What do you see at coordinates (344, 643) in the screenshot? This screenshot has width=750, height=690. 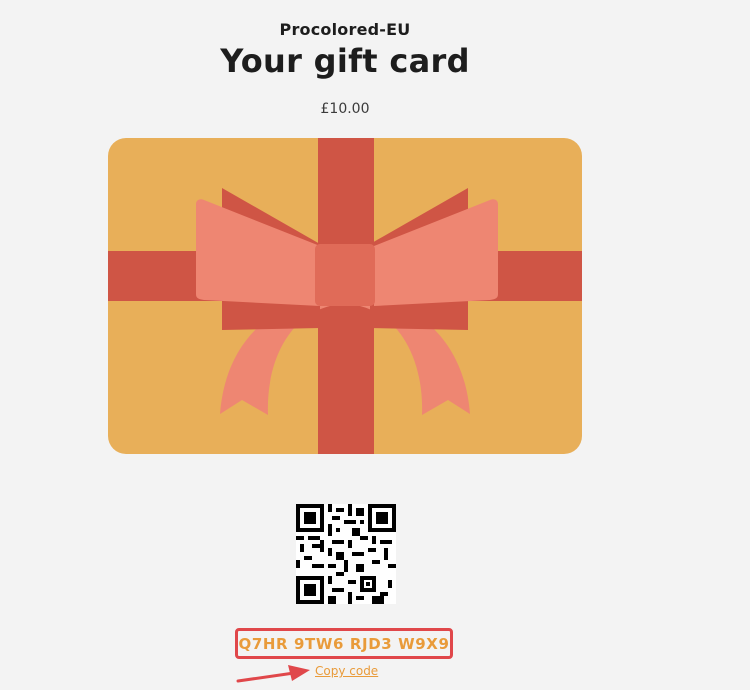 I see `gift-card-code: Q7HR 9TW6 RJD3 W9X9` at bounding box center [344, 643].